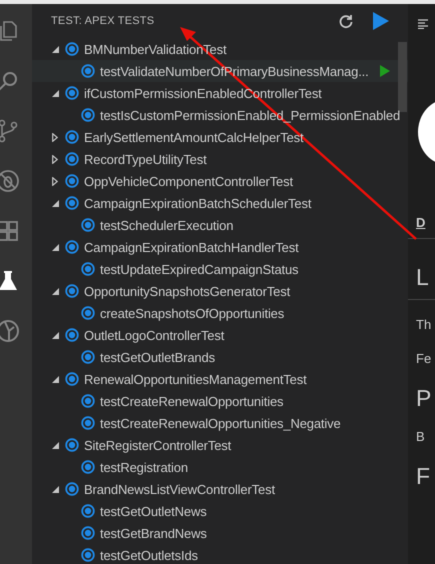 The width and height of the screenshot is (435, 564). Describe the element at coordinates (199, 269) in the screenshot. I see `test-method-name: testUpdateExpiredCampaignStatus` at that location.